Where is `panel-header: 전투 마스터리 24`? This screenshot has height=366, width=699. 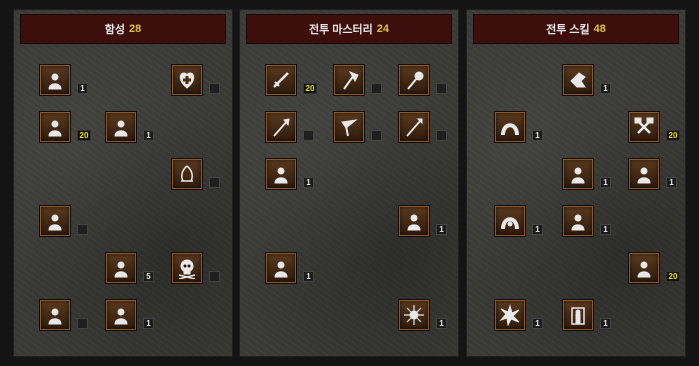
panel-header: 전투 마스터리 24 is located at coordinates (349, 29).